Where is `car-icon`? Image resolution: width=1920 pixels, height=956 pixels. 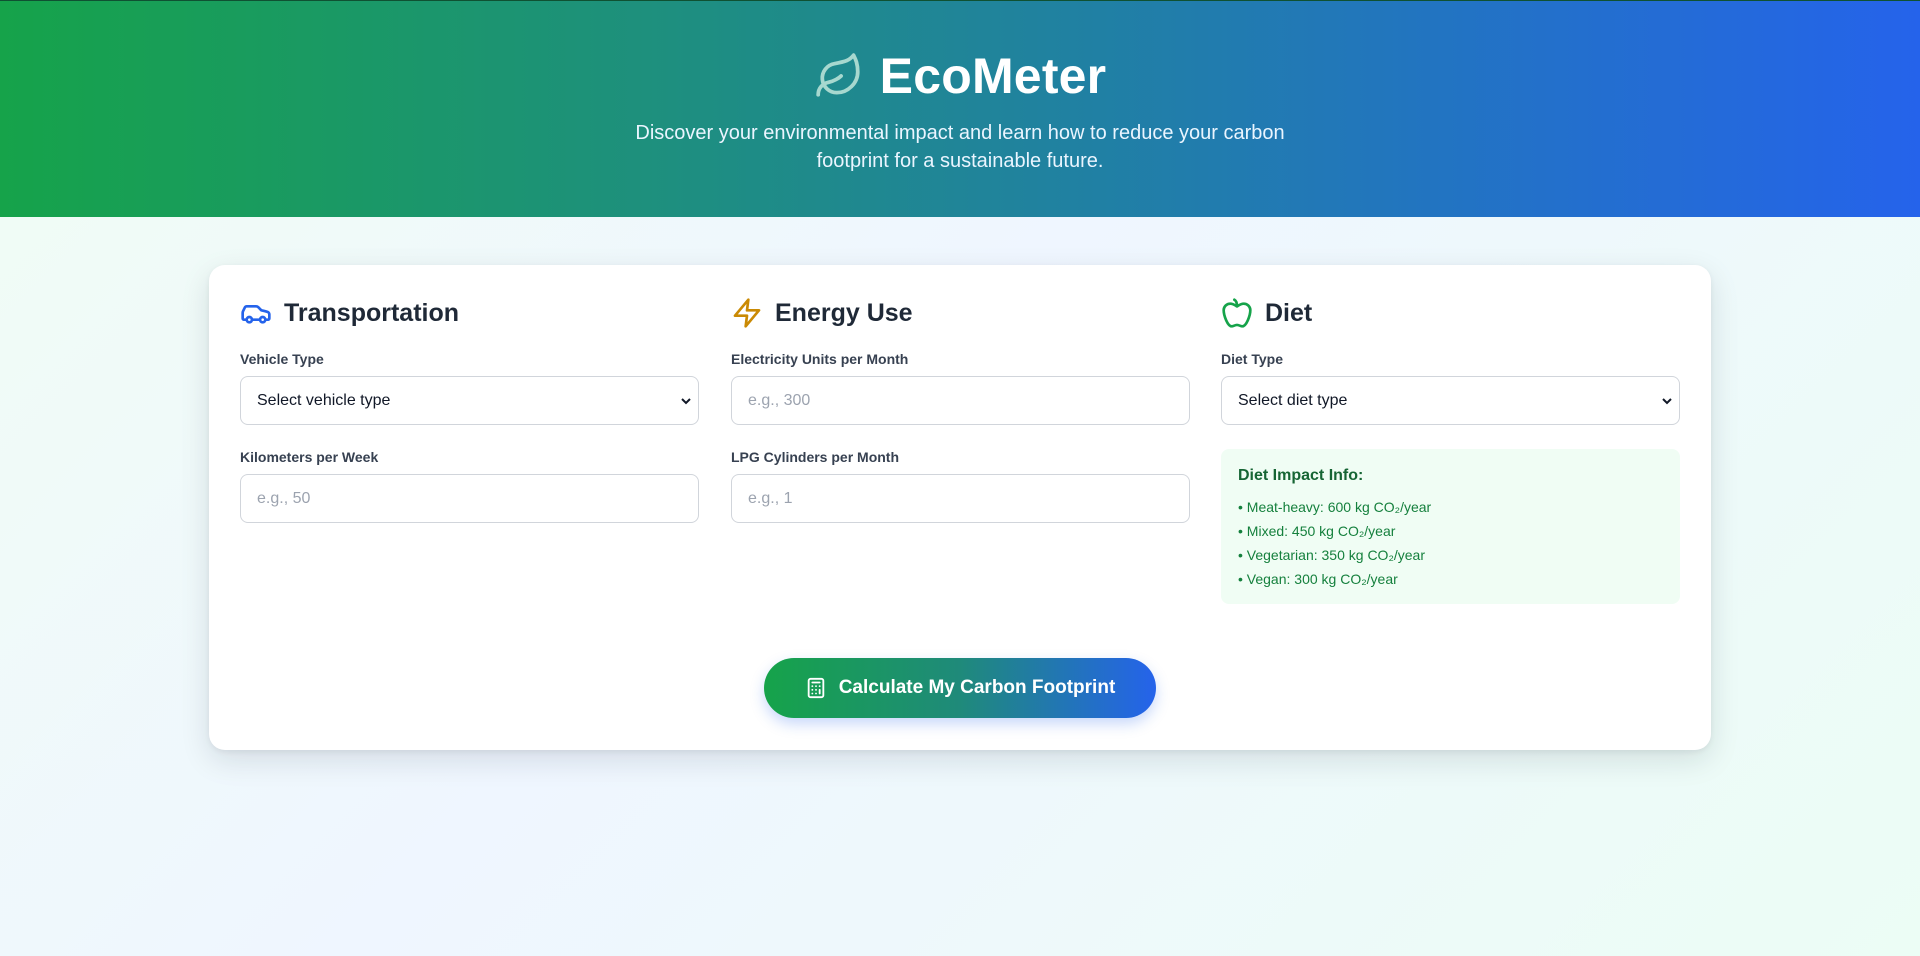 car-icon is located at coordinates (256, 313).